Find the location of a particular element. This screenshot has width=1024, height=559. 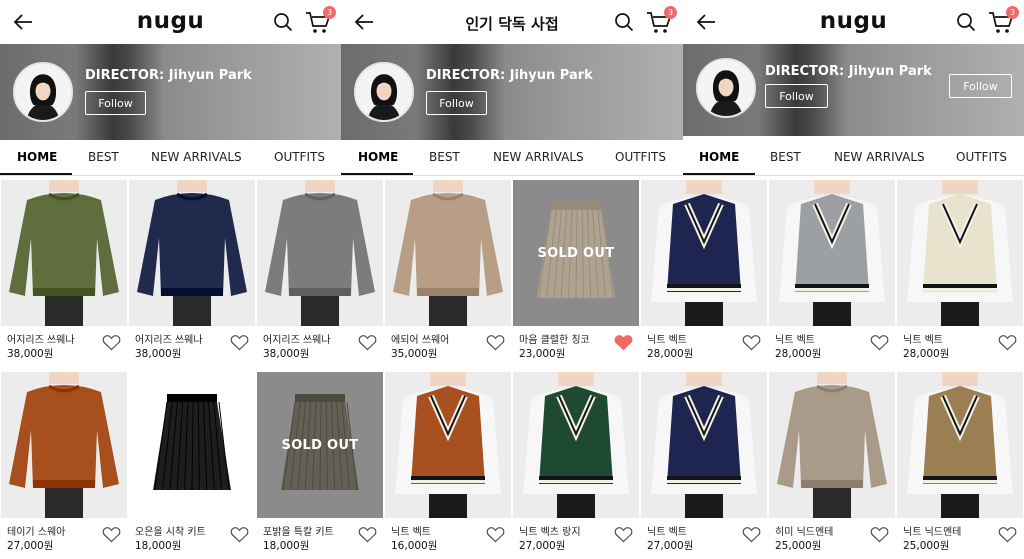

director-banner-3: DIRECTOR: Jihyun Park Follow Follow is located at coordinates (853, 90).